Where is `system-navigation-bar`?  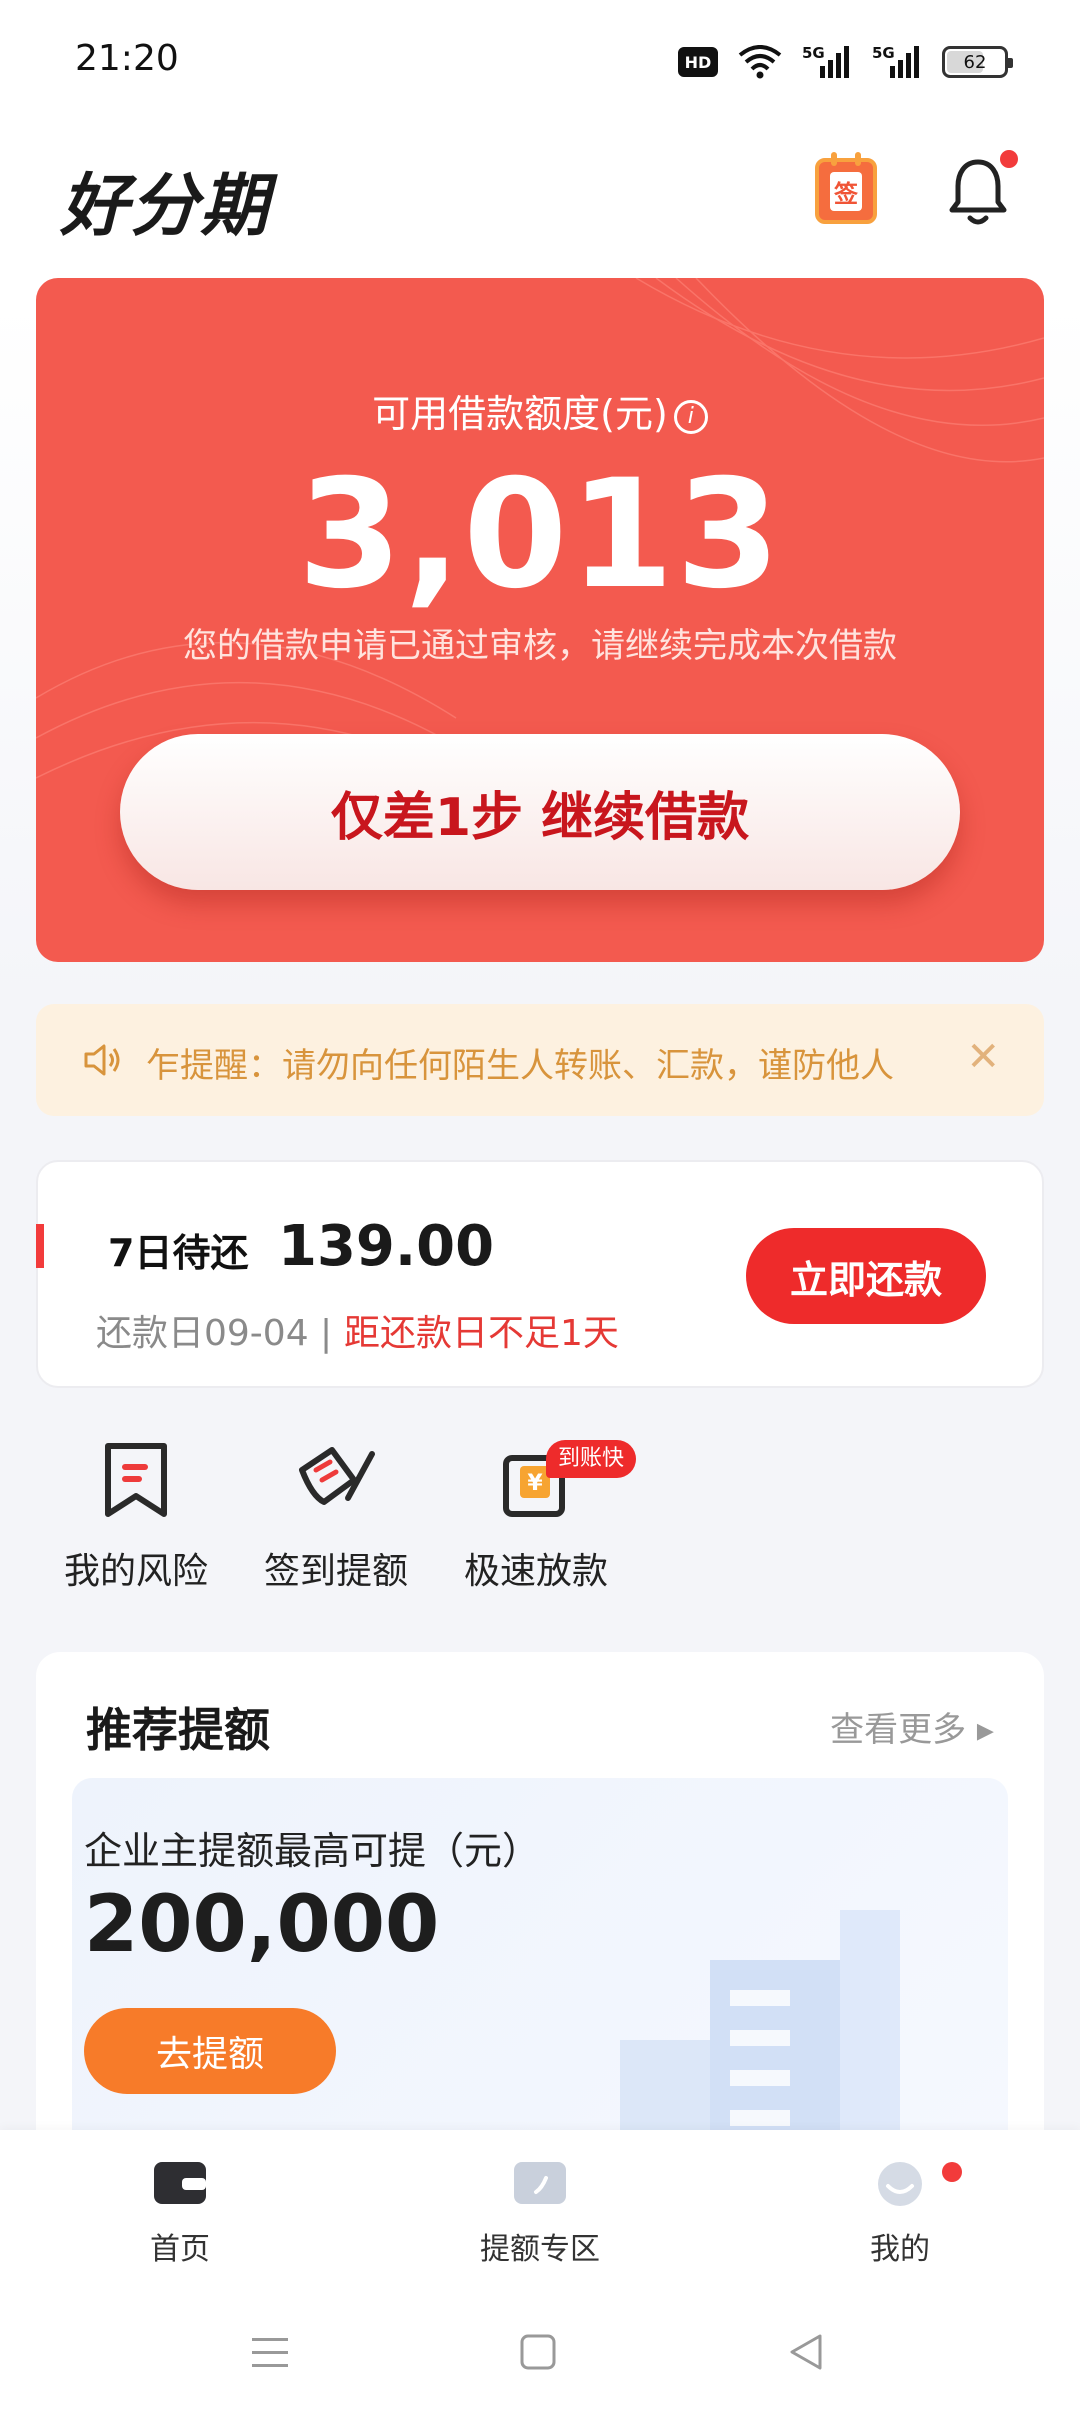
system-navigation-bar is located at coordinates (540, 2346).